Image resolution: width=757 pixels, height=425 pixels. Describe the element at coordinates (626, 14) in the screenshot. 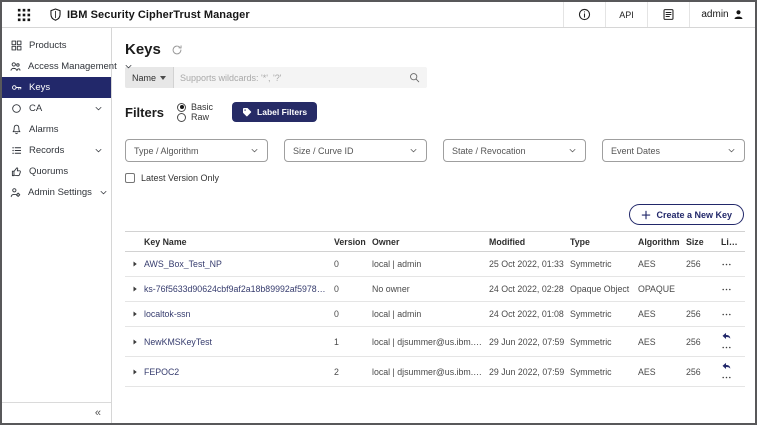

I see `api-button: API` at that location.